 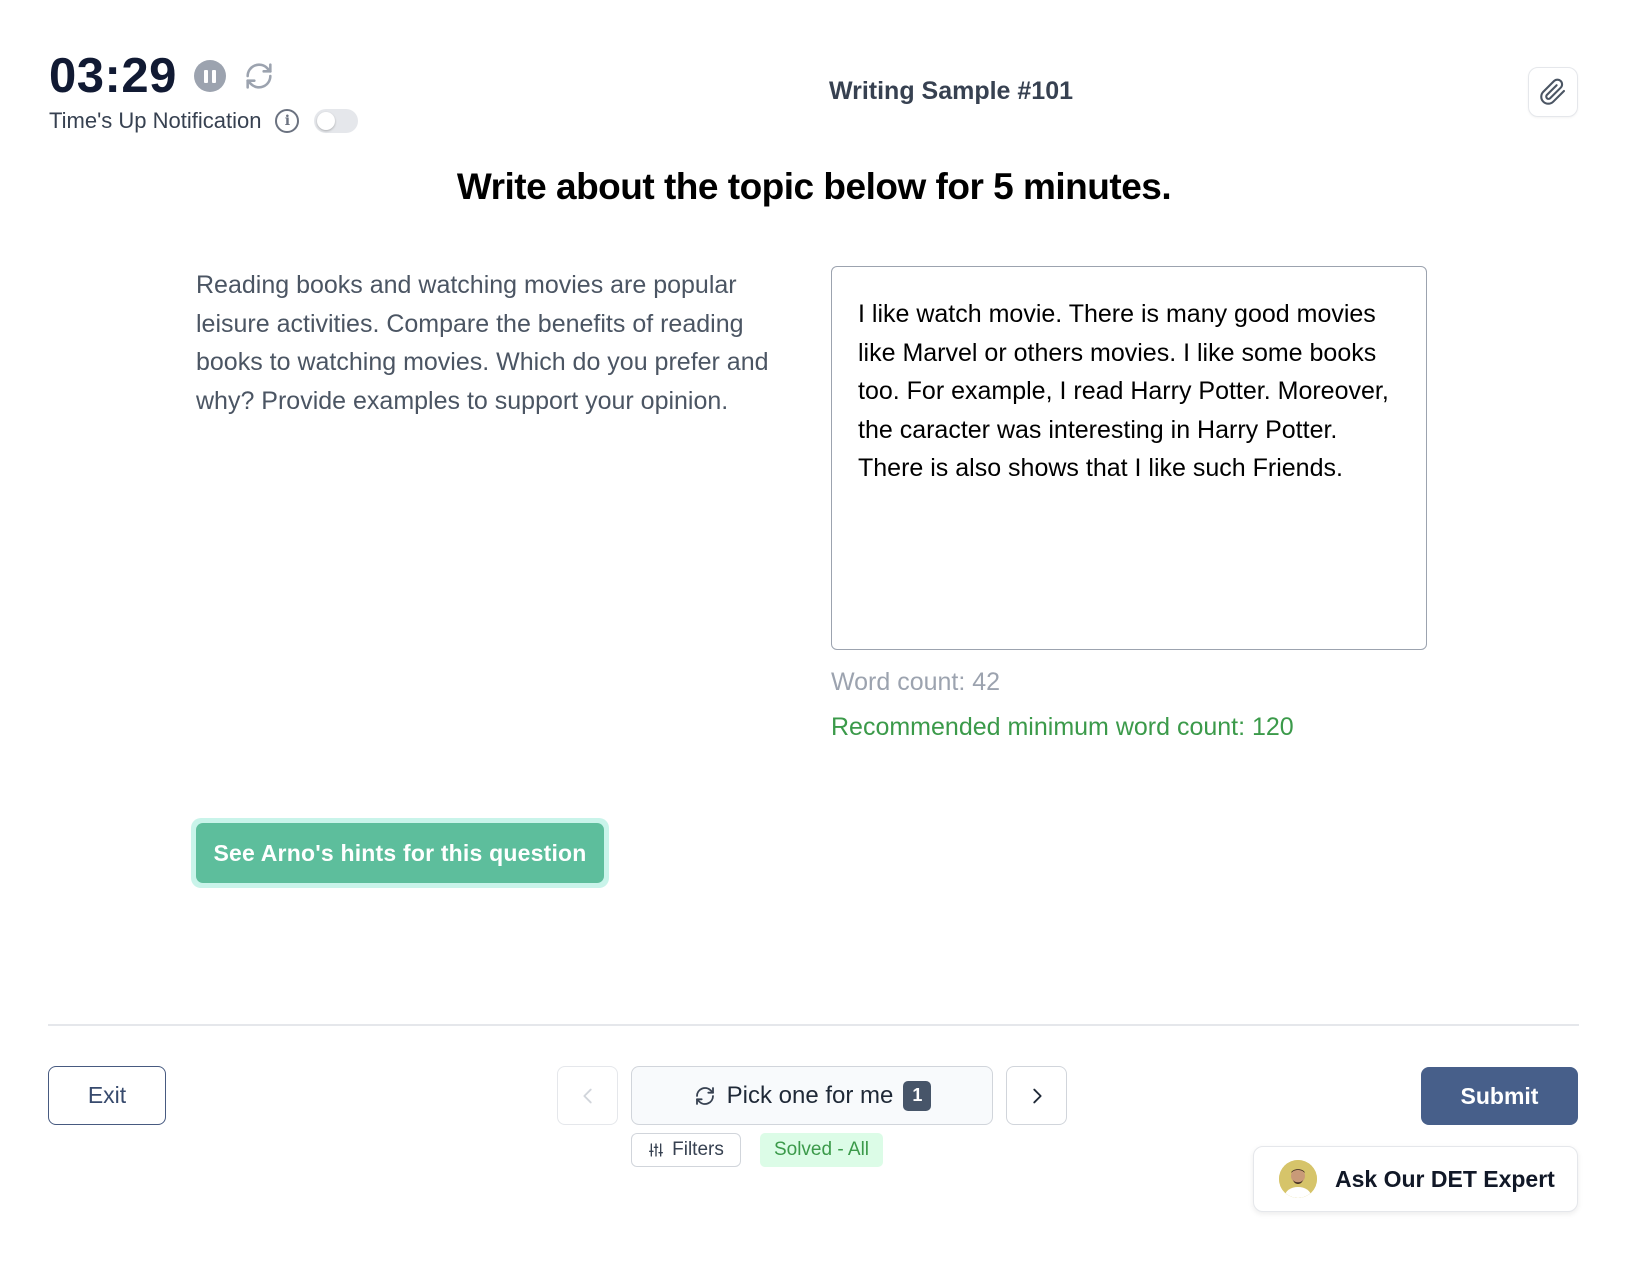 I want to click on word-count: Word count: 42, so click(x=916, y=682).